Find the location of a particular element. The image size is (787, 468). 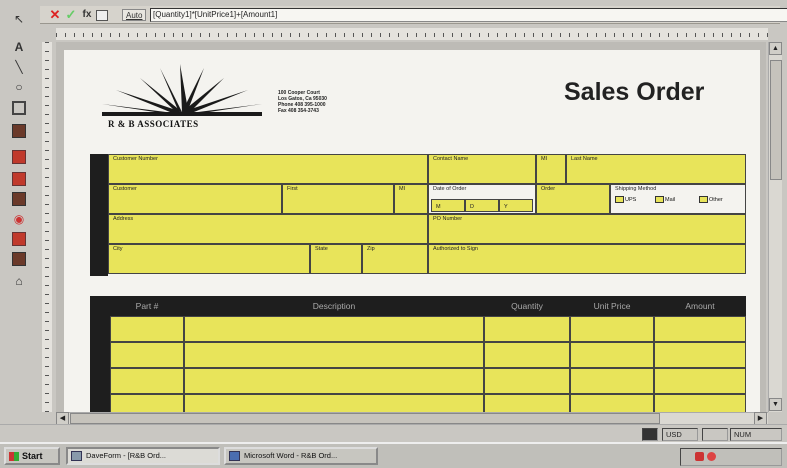

first-name-field: First is located at coordinates (338, 199).